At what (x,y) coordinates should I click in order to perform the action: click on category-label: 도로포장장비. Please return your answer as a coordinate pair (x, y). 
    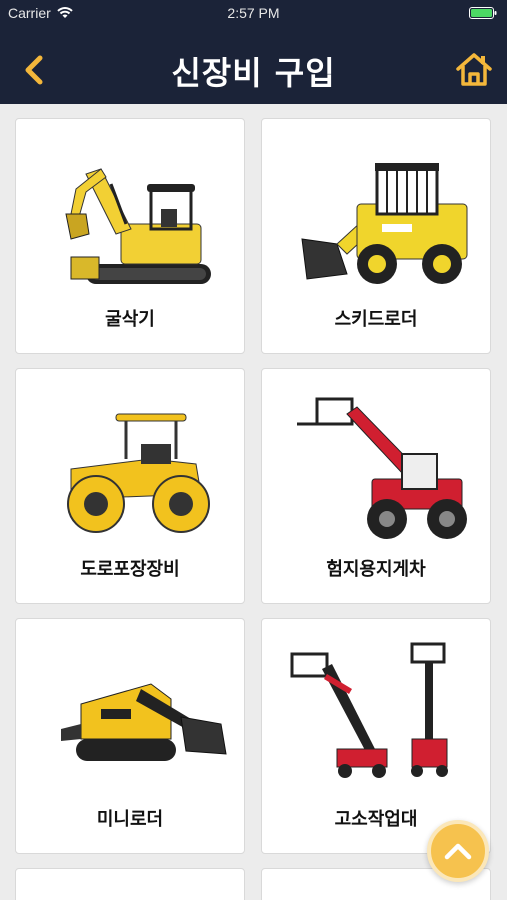
    Looking at the image, I should click on (130, 569).